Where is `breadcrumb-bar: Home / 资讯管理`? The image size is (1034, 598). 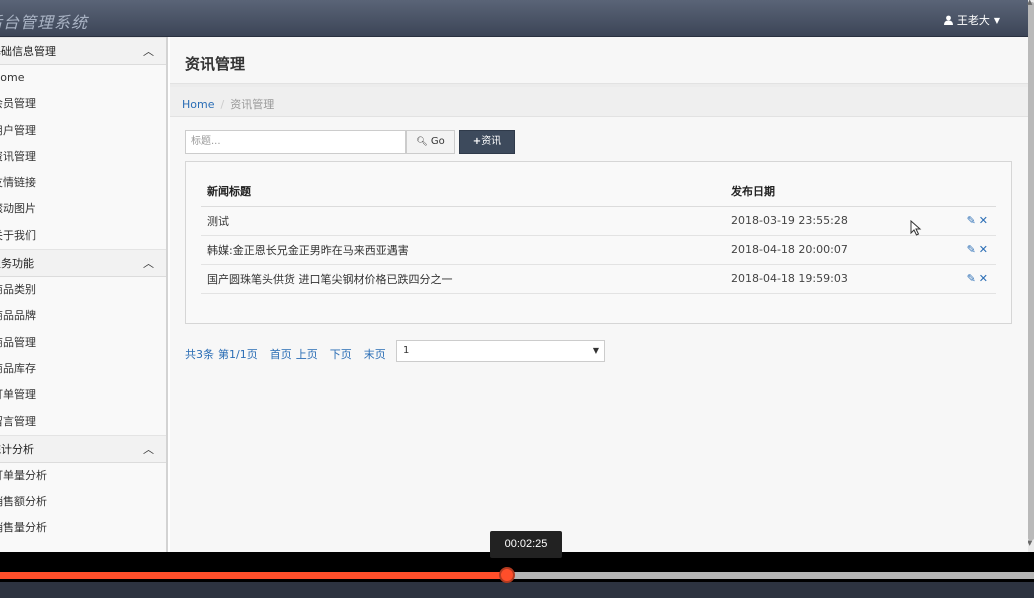 breadcrumb-bar: Home / 资讯管理 is located at coordinates (599, 102).